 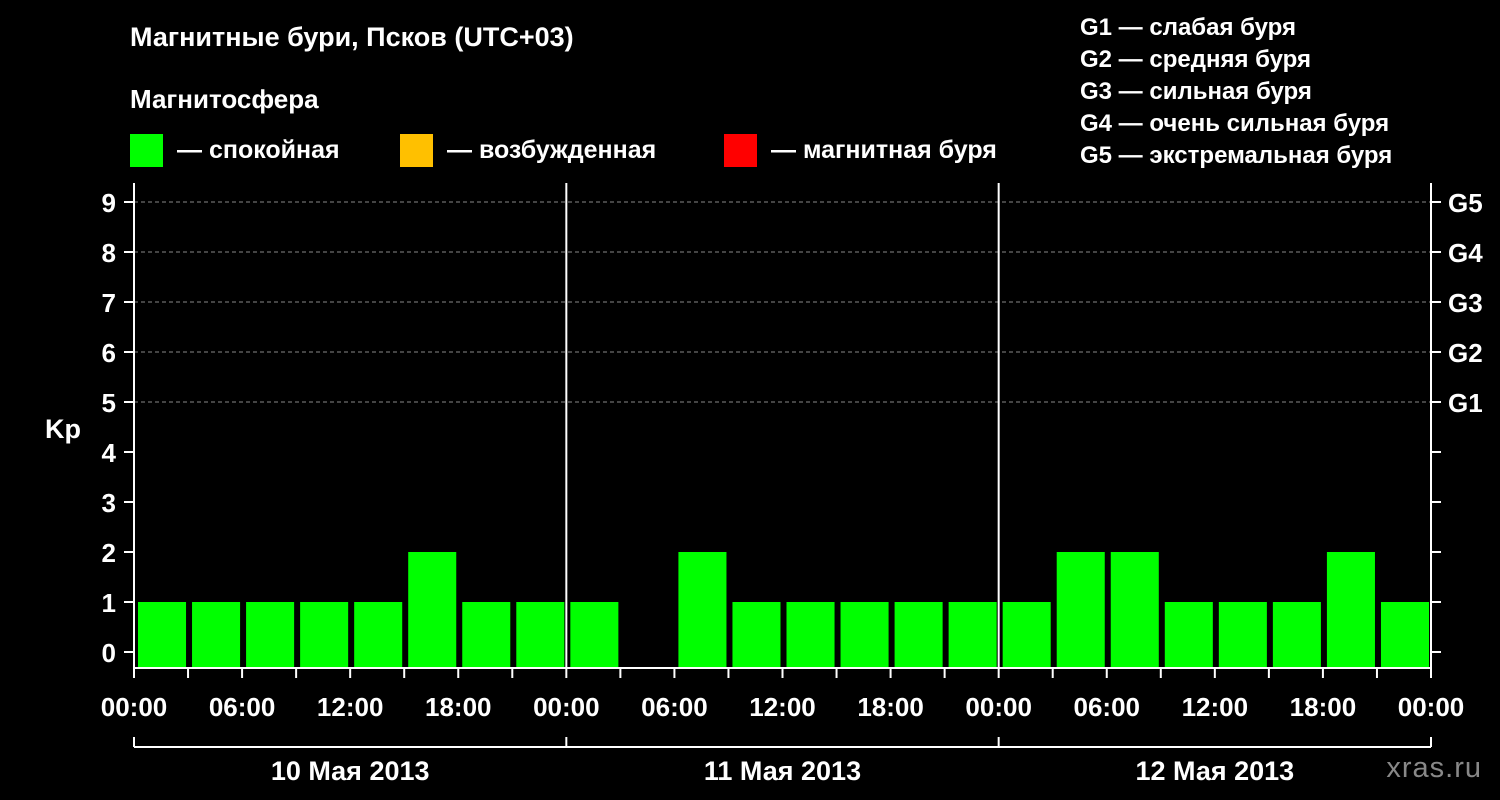 I want to click on watermark: xras.ru, so click(x=1434, y=768).